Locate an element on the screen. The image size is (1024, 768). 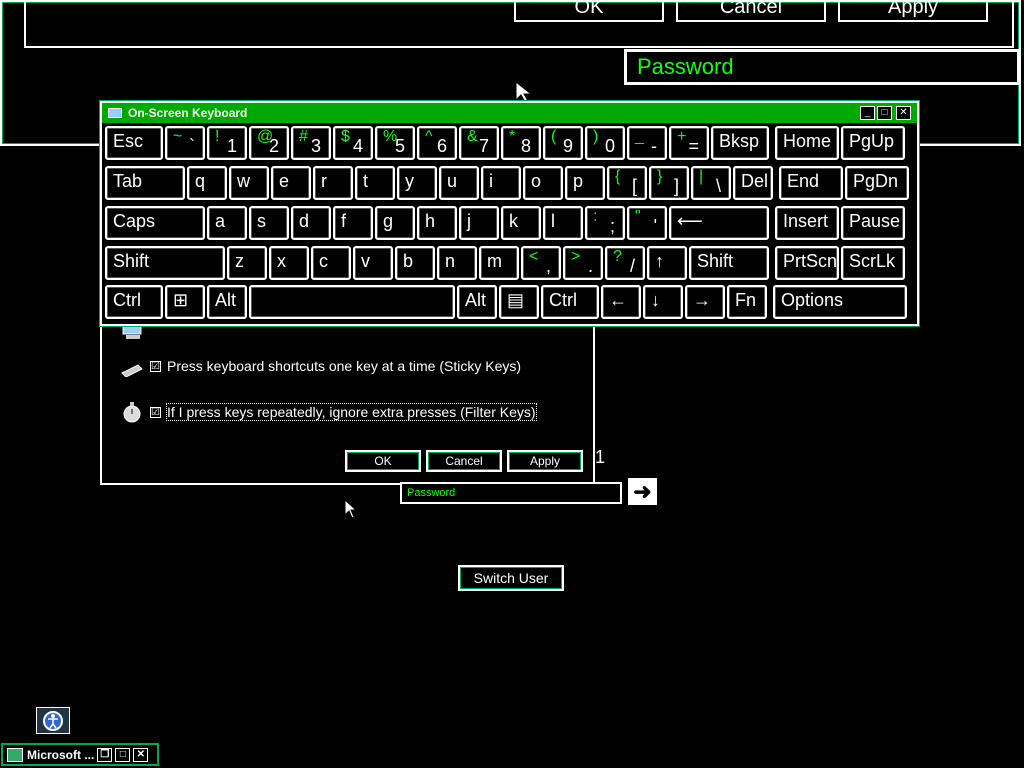
key-9: (9 is located at coordinates (563, 143).